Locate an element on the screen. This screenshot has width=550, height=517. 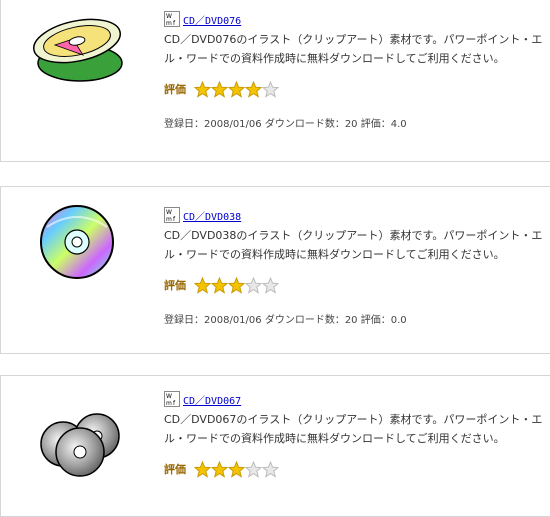
item-title-link: CD／DVD076 is located at coordinates (212, 19).